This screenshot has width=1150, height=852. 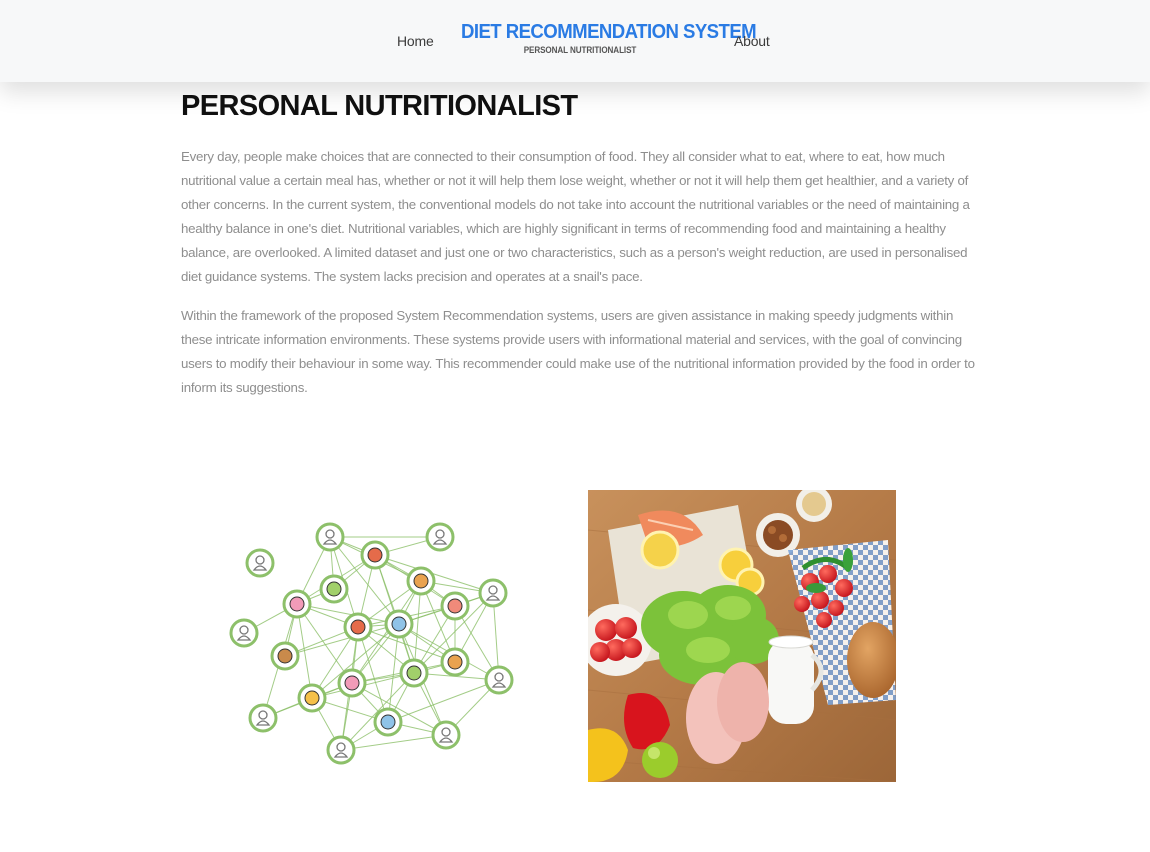 What do you see at coordinates (742, 636) in the screenshot?
I see `healthy-food-photo` at bounding box center [742, 636].